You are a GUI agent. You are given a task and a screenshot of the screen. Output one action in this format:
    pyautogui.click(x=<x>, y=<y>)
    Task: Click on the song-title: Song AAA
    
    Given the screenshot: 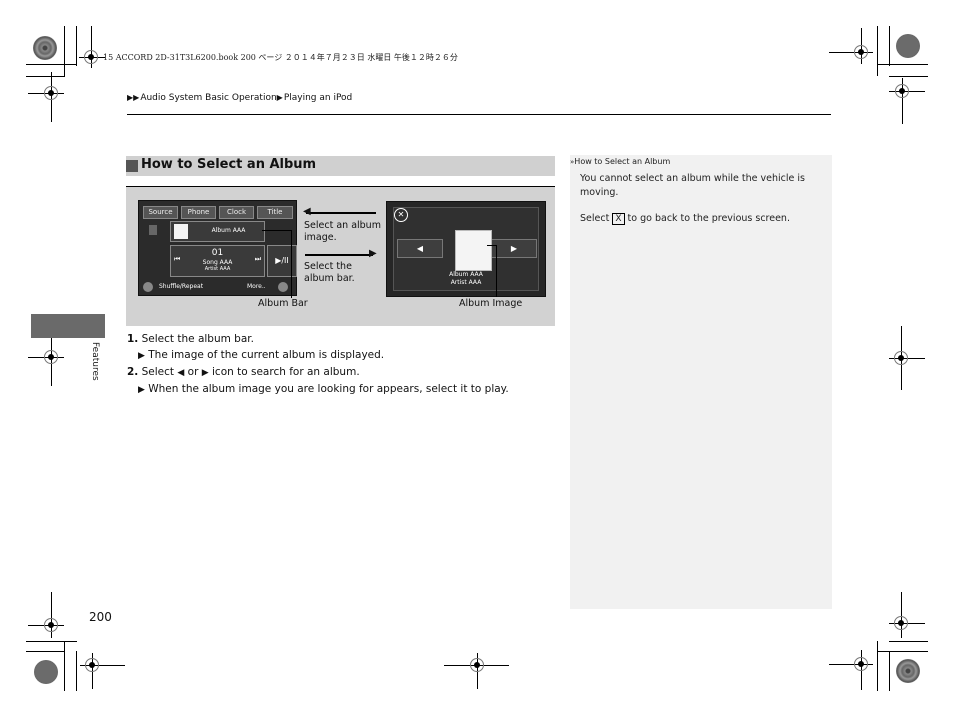 What is the action you would take?
    pyautogui.click(x=217, y=262)
    